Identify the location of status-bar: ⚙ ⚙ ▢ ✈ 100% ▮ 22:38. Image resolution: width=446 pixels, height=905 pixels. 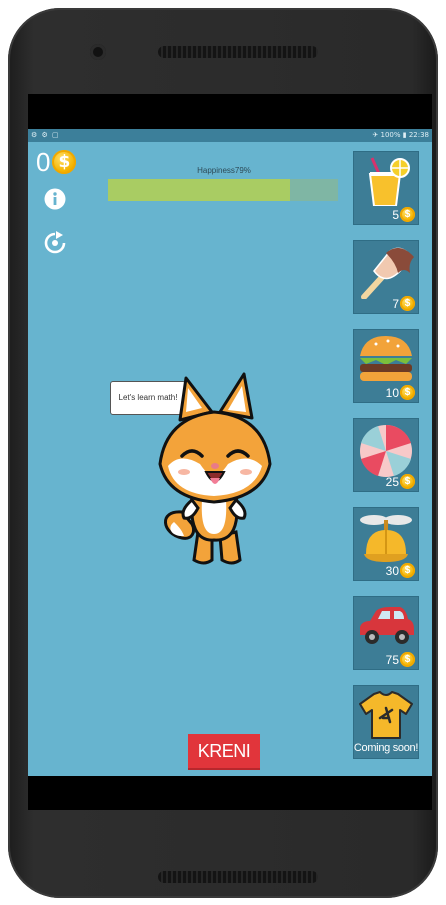
(230, 135).